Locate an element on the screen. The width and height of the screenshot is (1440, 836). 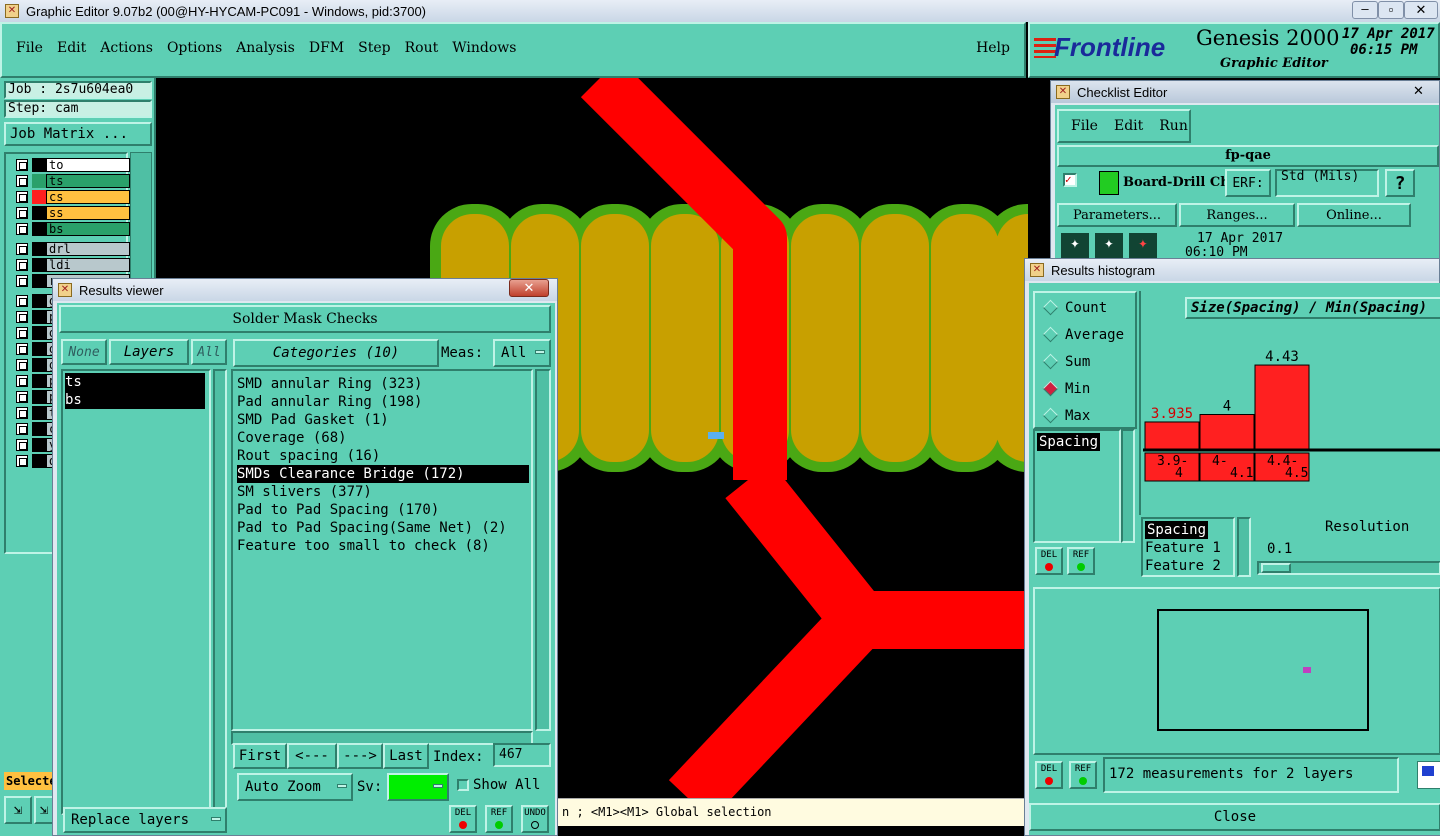
field-list-scrollbar is located at coordinates (1244, 547).